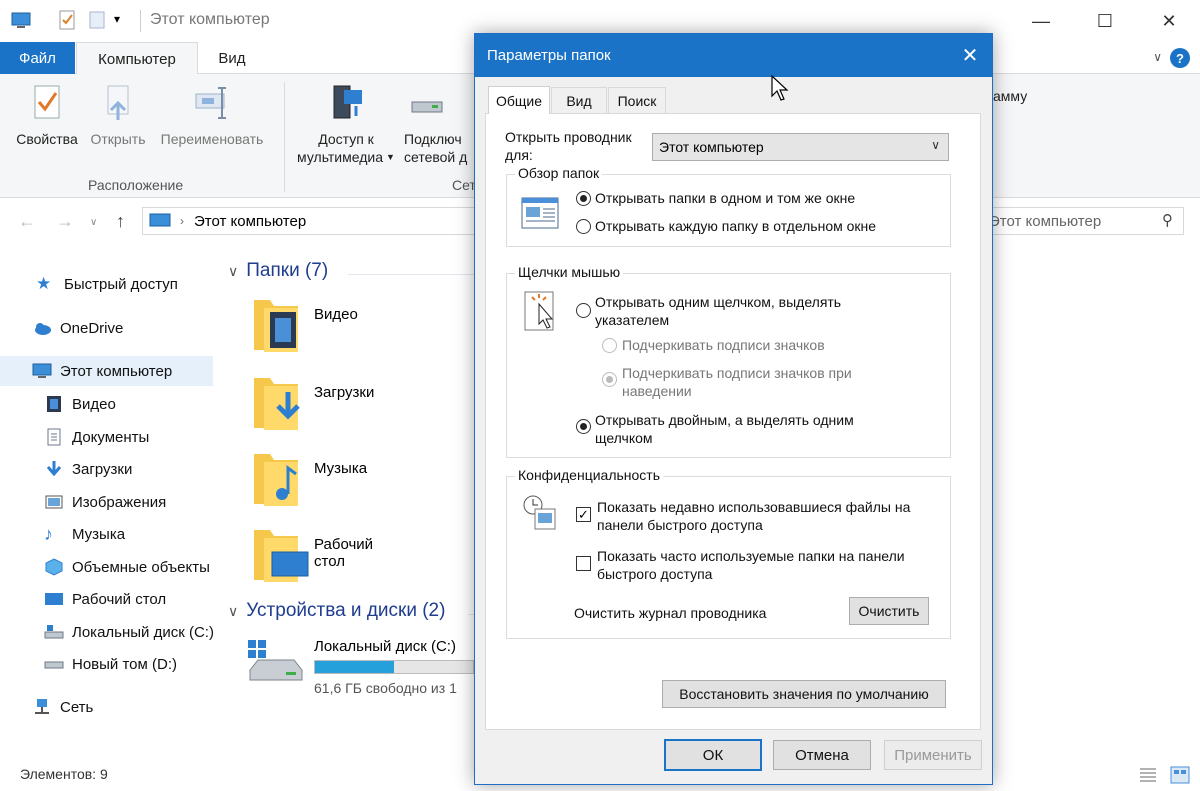 The height and width of the screenshot is (791, 1200). I want to click on nav-item-label: Загрузки, so click(102, 469).